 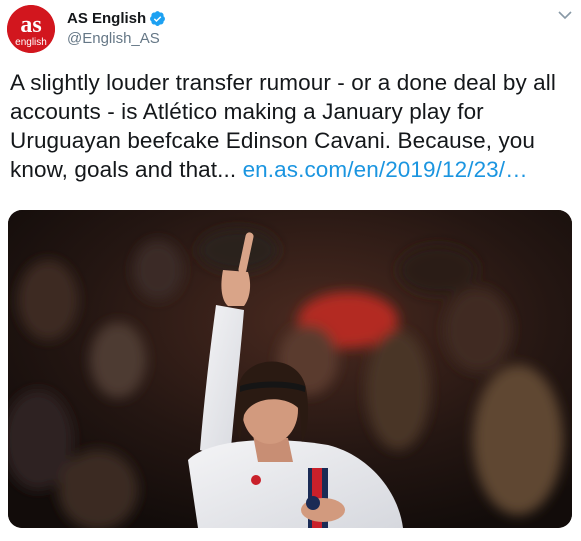 What do you see at coordinates (31, 42) in the screenshot?
I see `avatar-logo-subtext: english` at bounding box center [31, 42].